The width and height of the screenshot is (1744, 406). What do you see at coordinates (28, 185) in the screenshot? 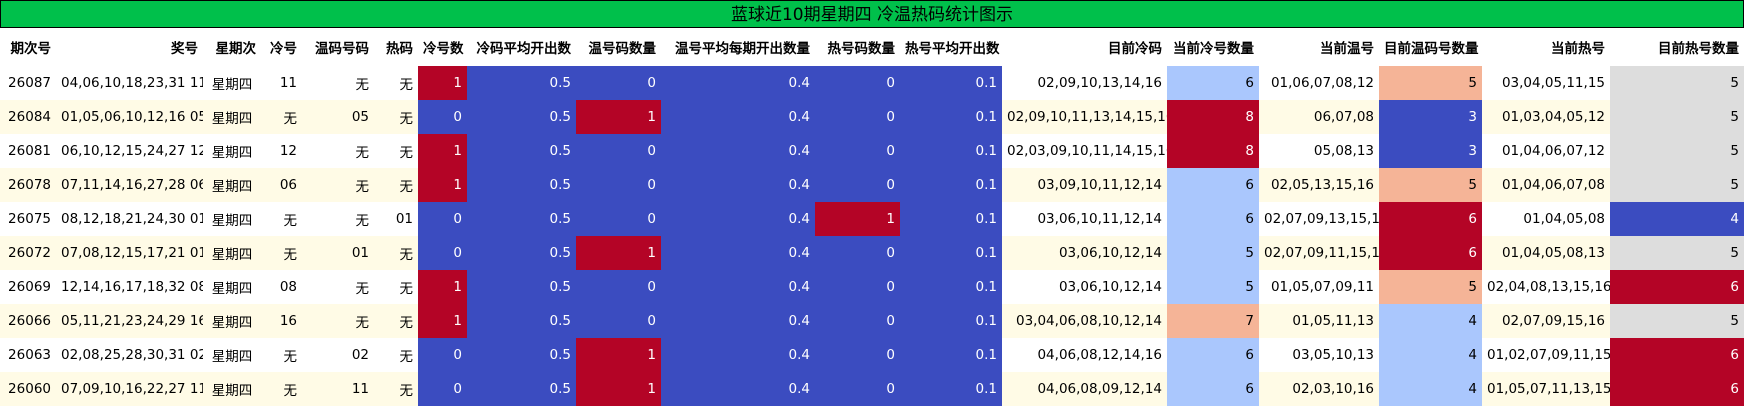
I see `table-cell: 26078` at bounding box center [28, 185].